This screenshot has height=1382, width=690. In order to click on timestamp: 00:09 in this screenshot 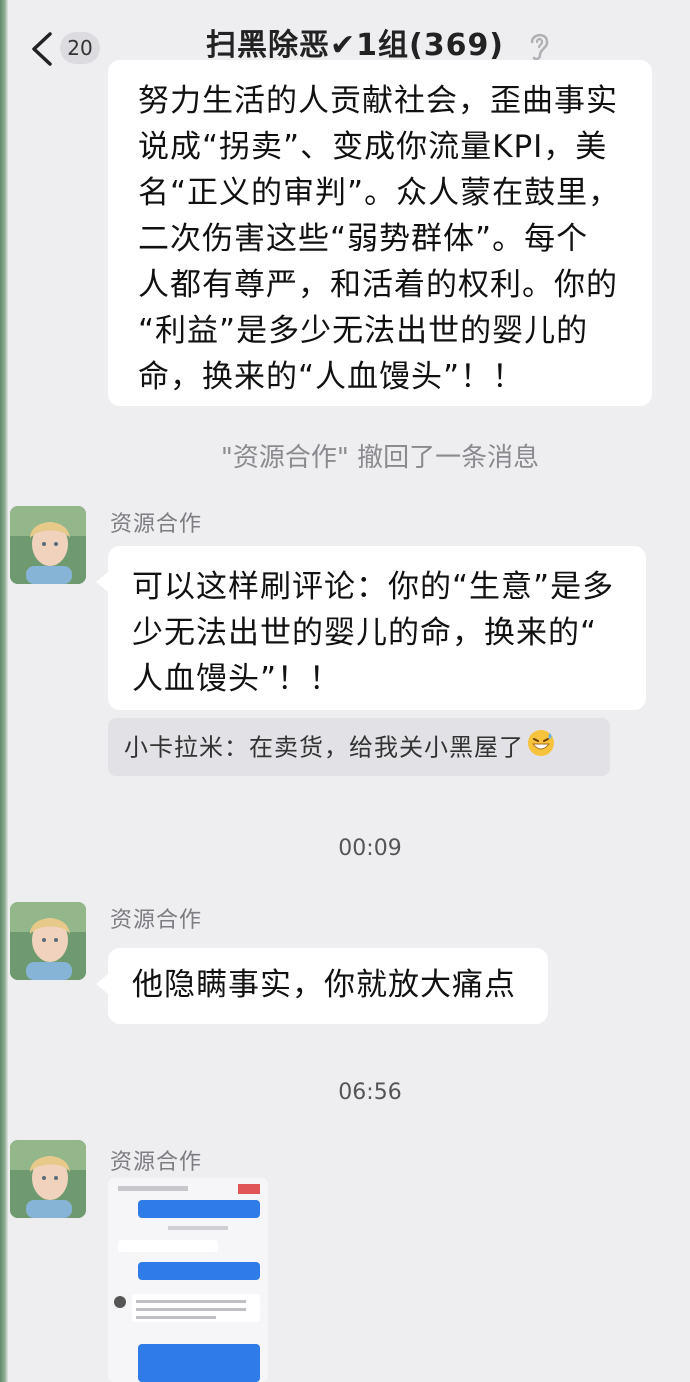, I will do `click(370, 848)`.